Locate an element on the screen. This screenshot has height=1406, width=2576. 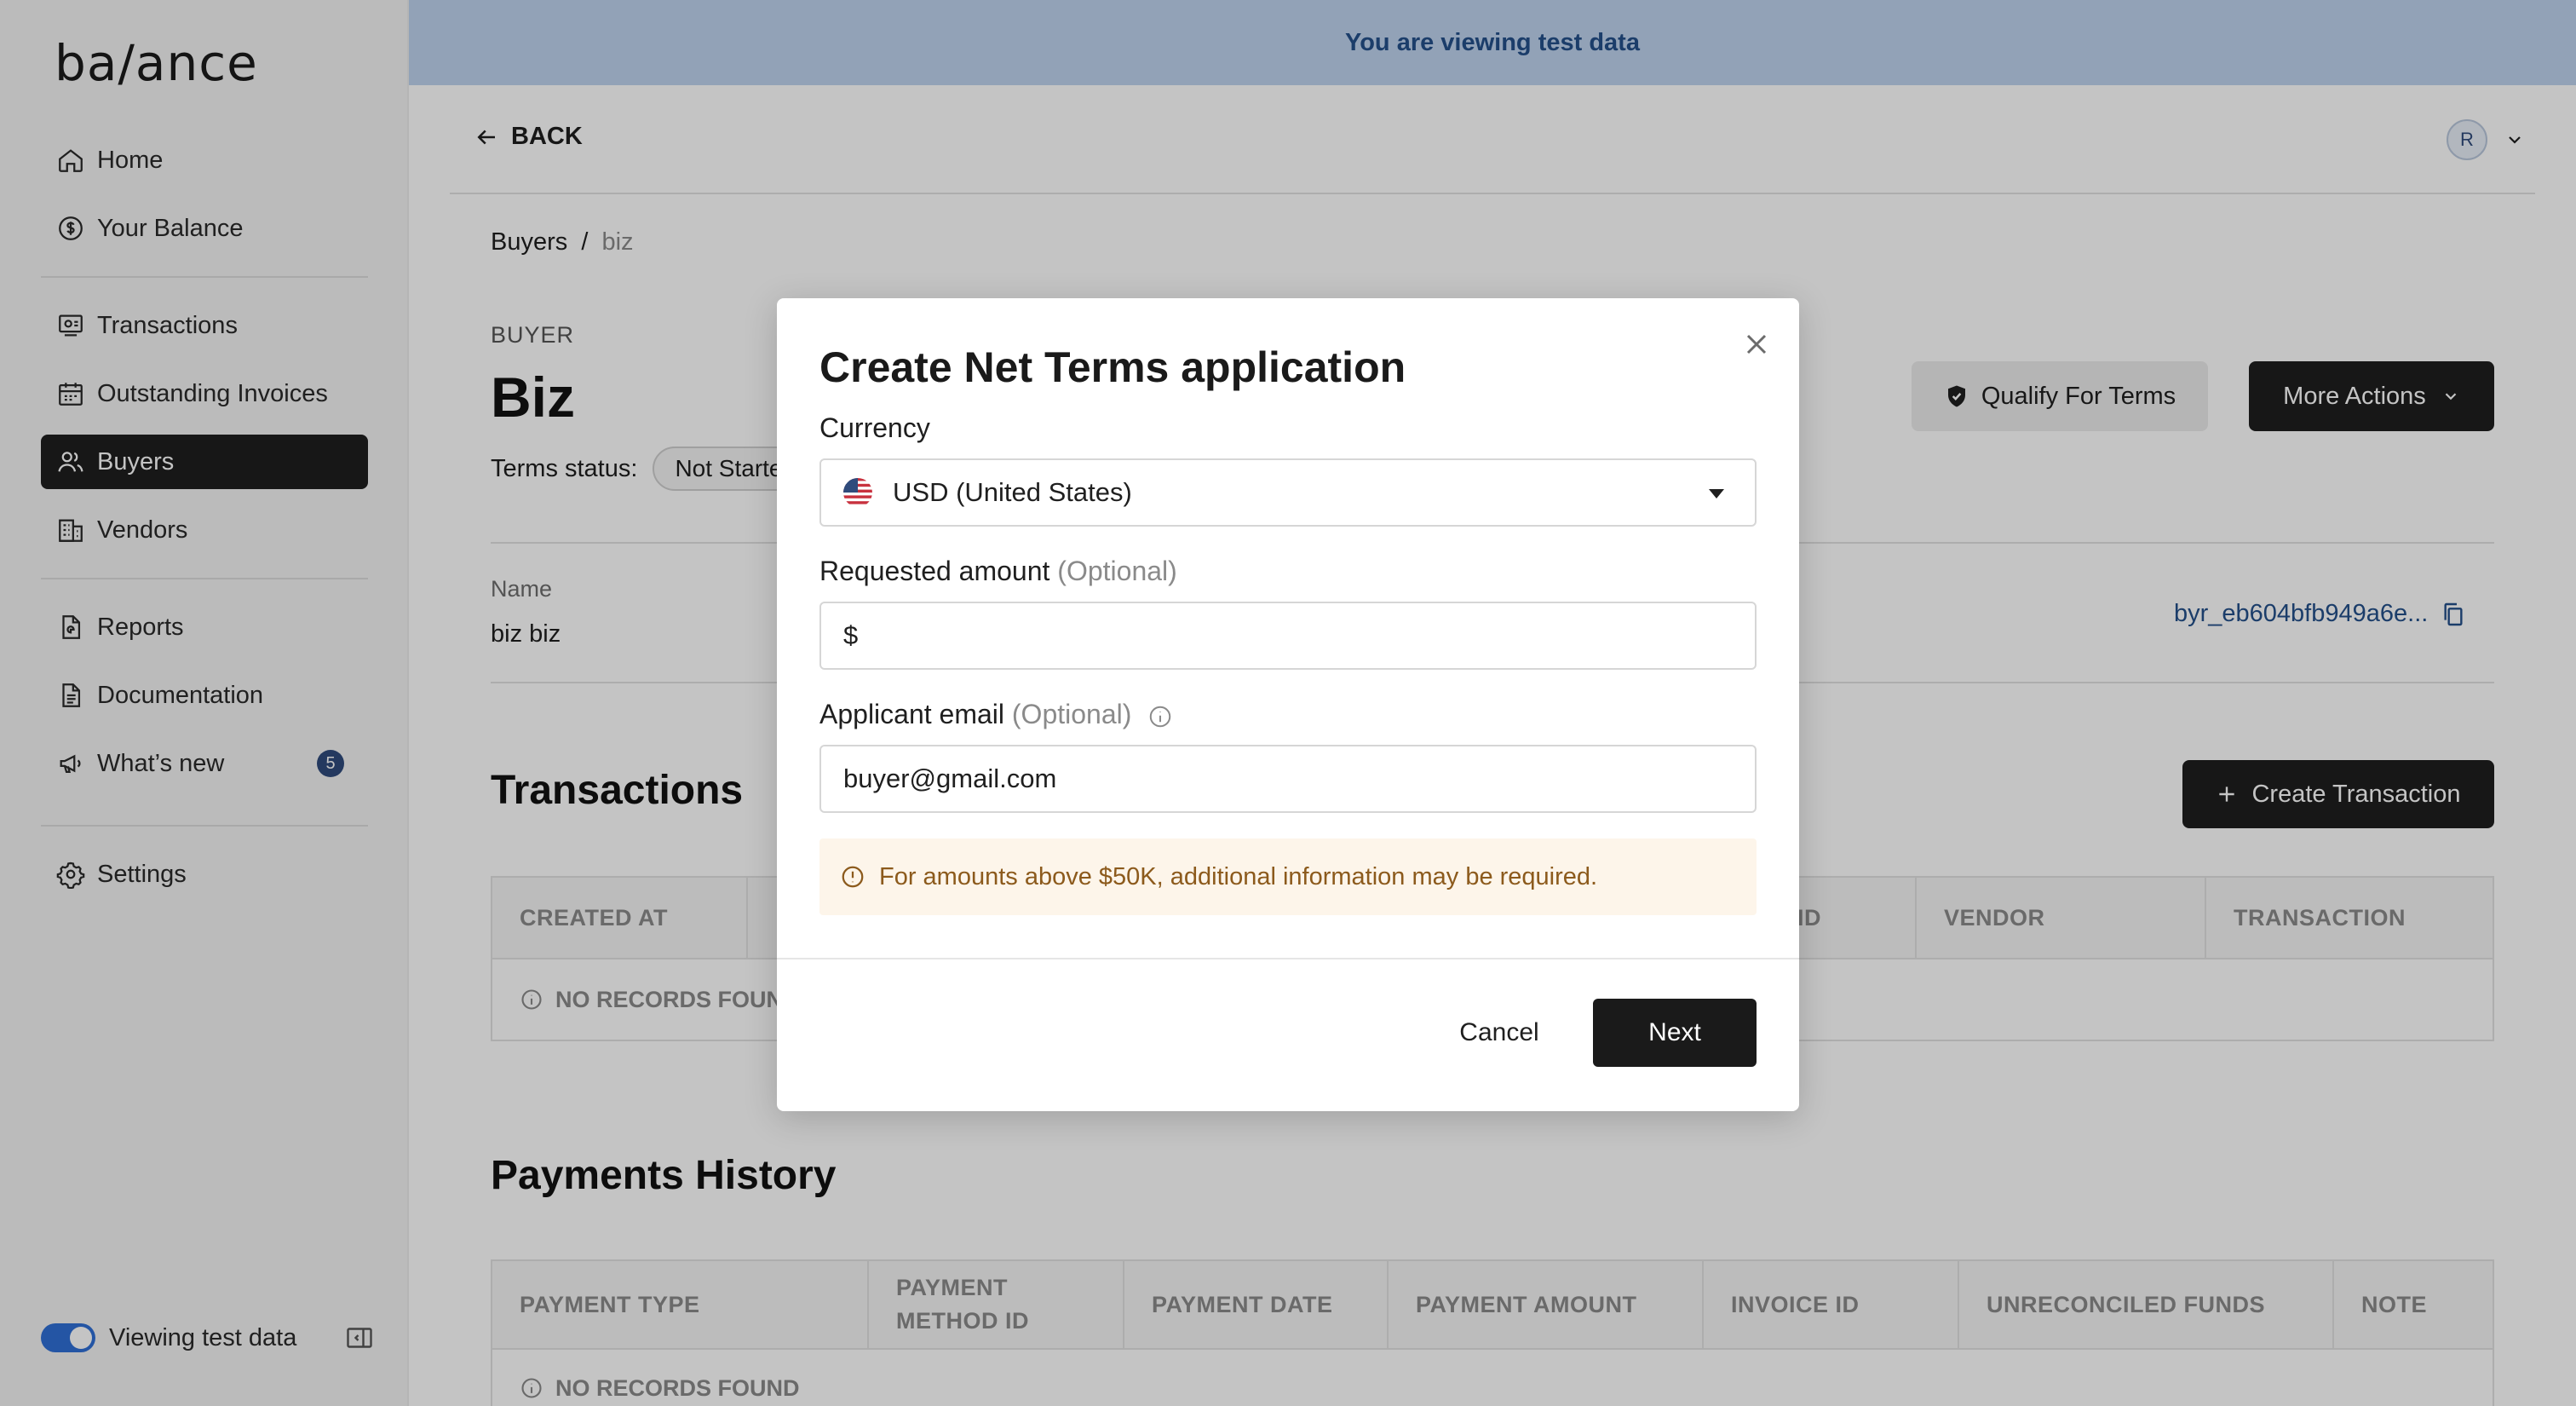
currency-prefix: $ is located at coordinates (851, 635).